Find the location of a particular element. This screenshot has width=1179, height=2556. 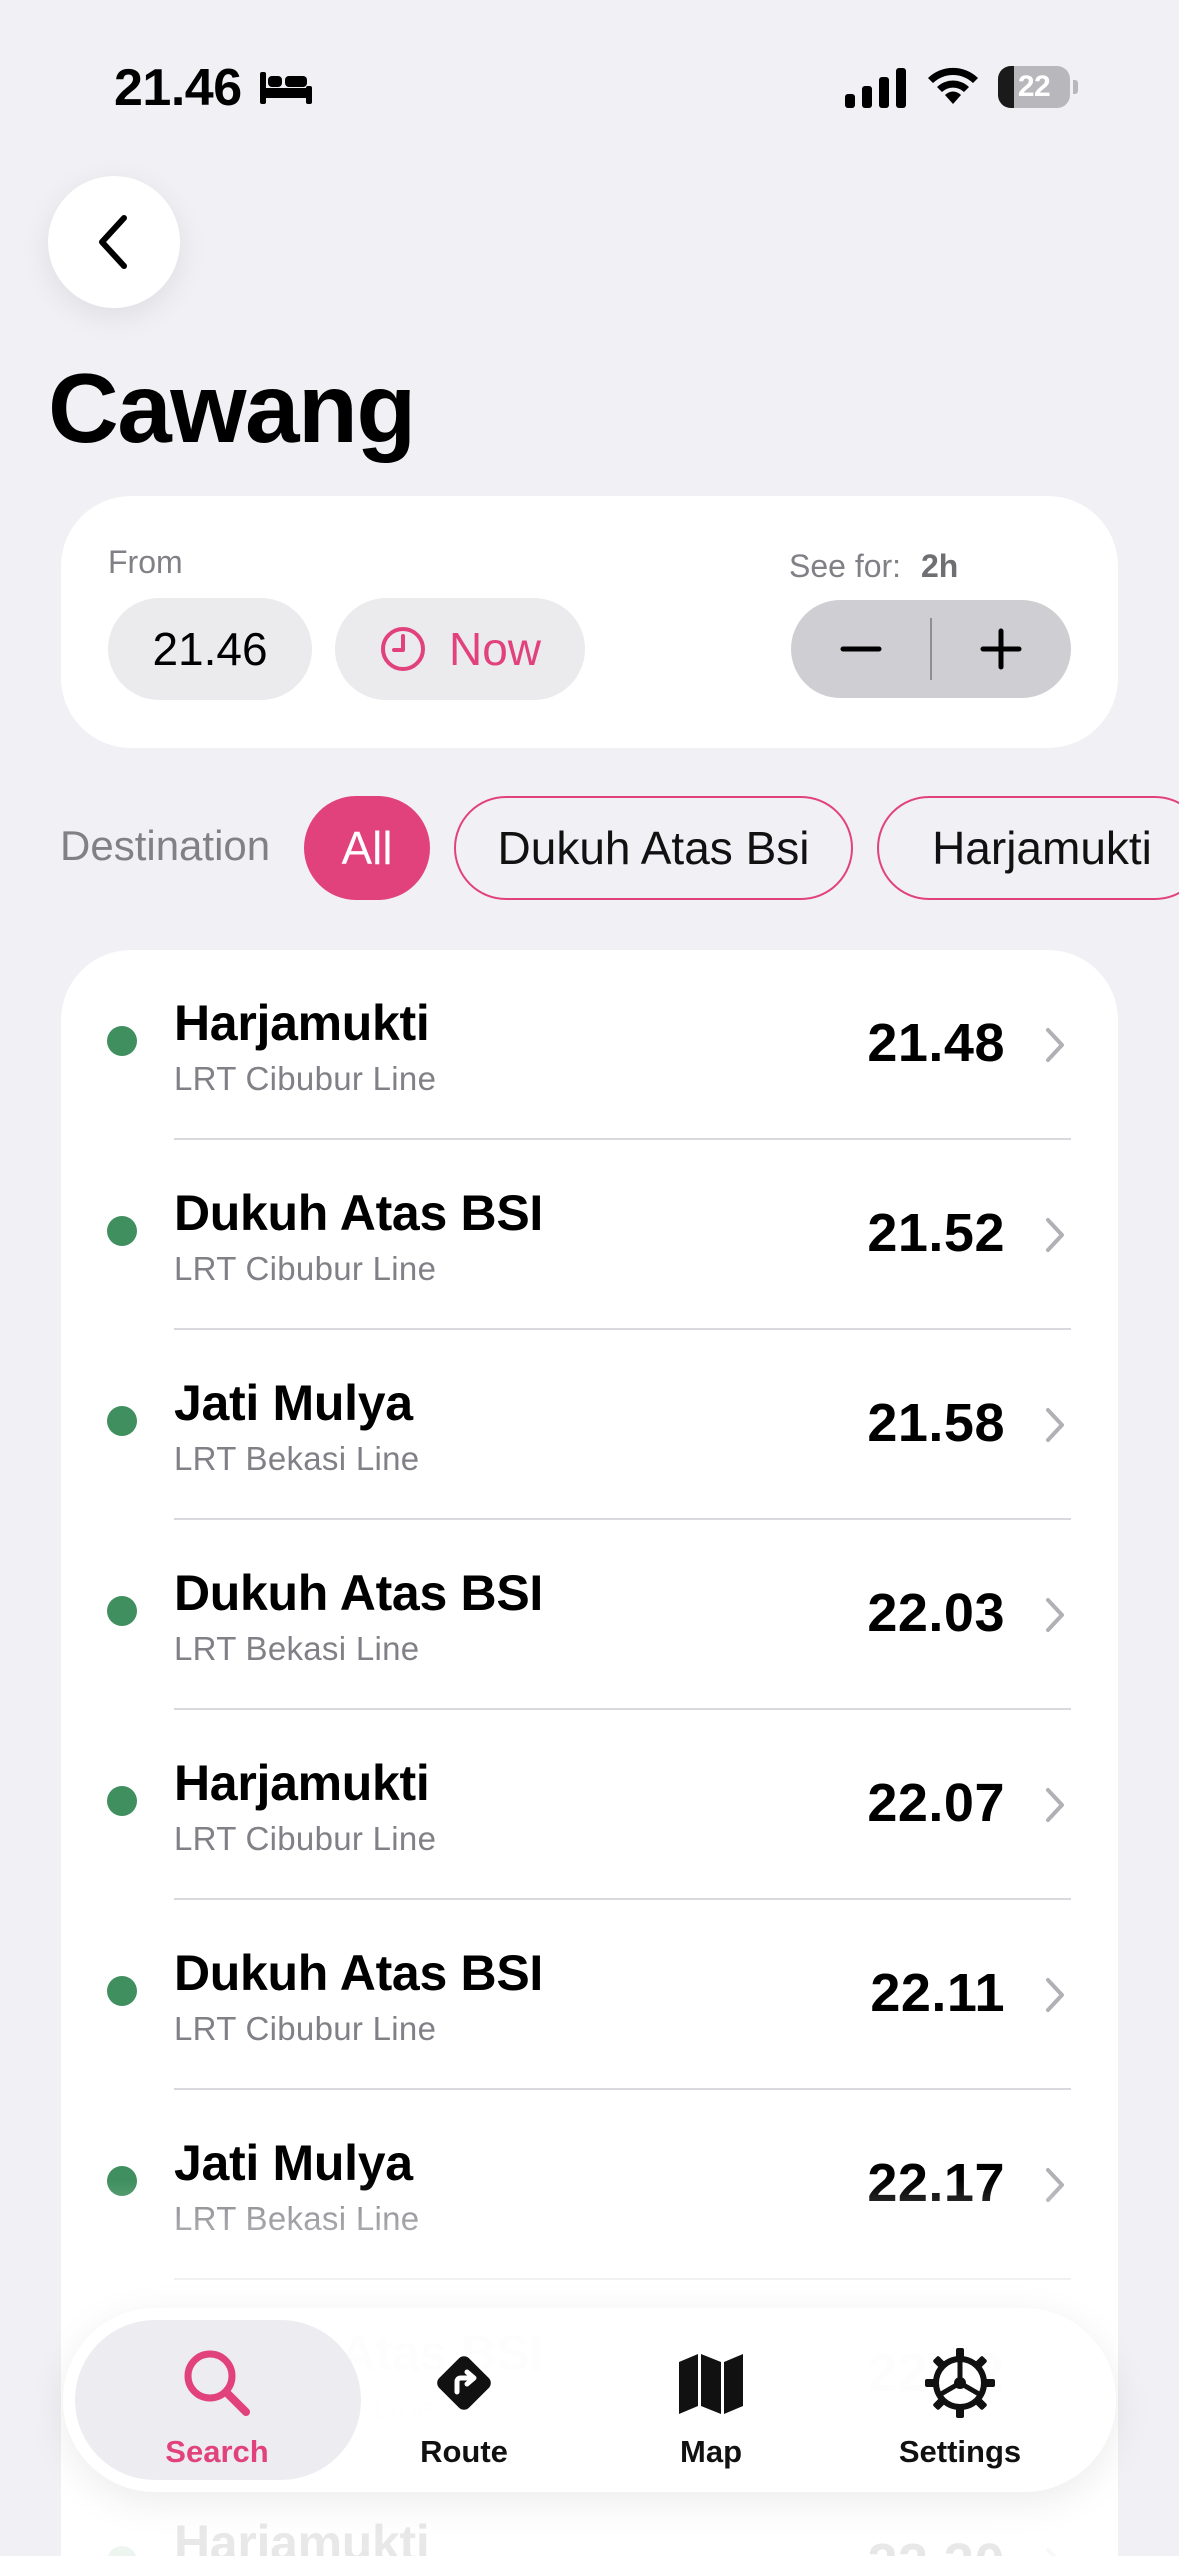

departure-time: 22.30 is located at coordinates (936, 2544).